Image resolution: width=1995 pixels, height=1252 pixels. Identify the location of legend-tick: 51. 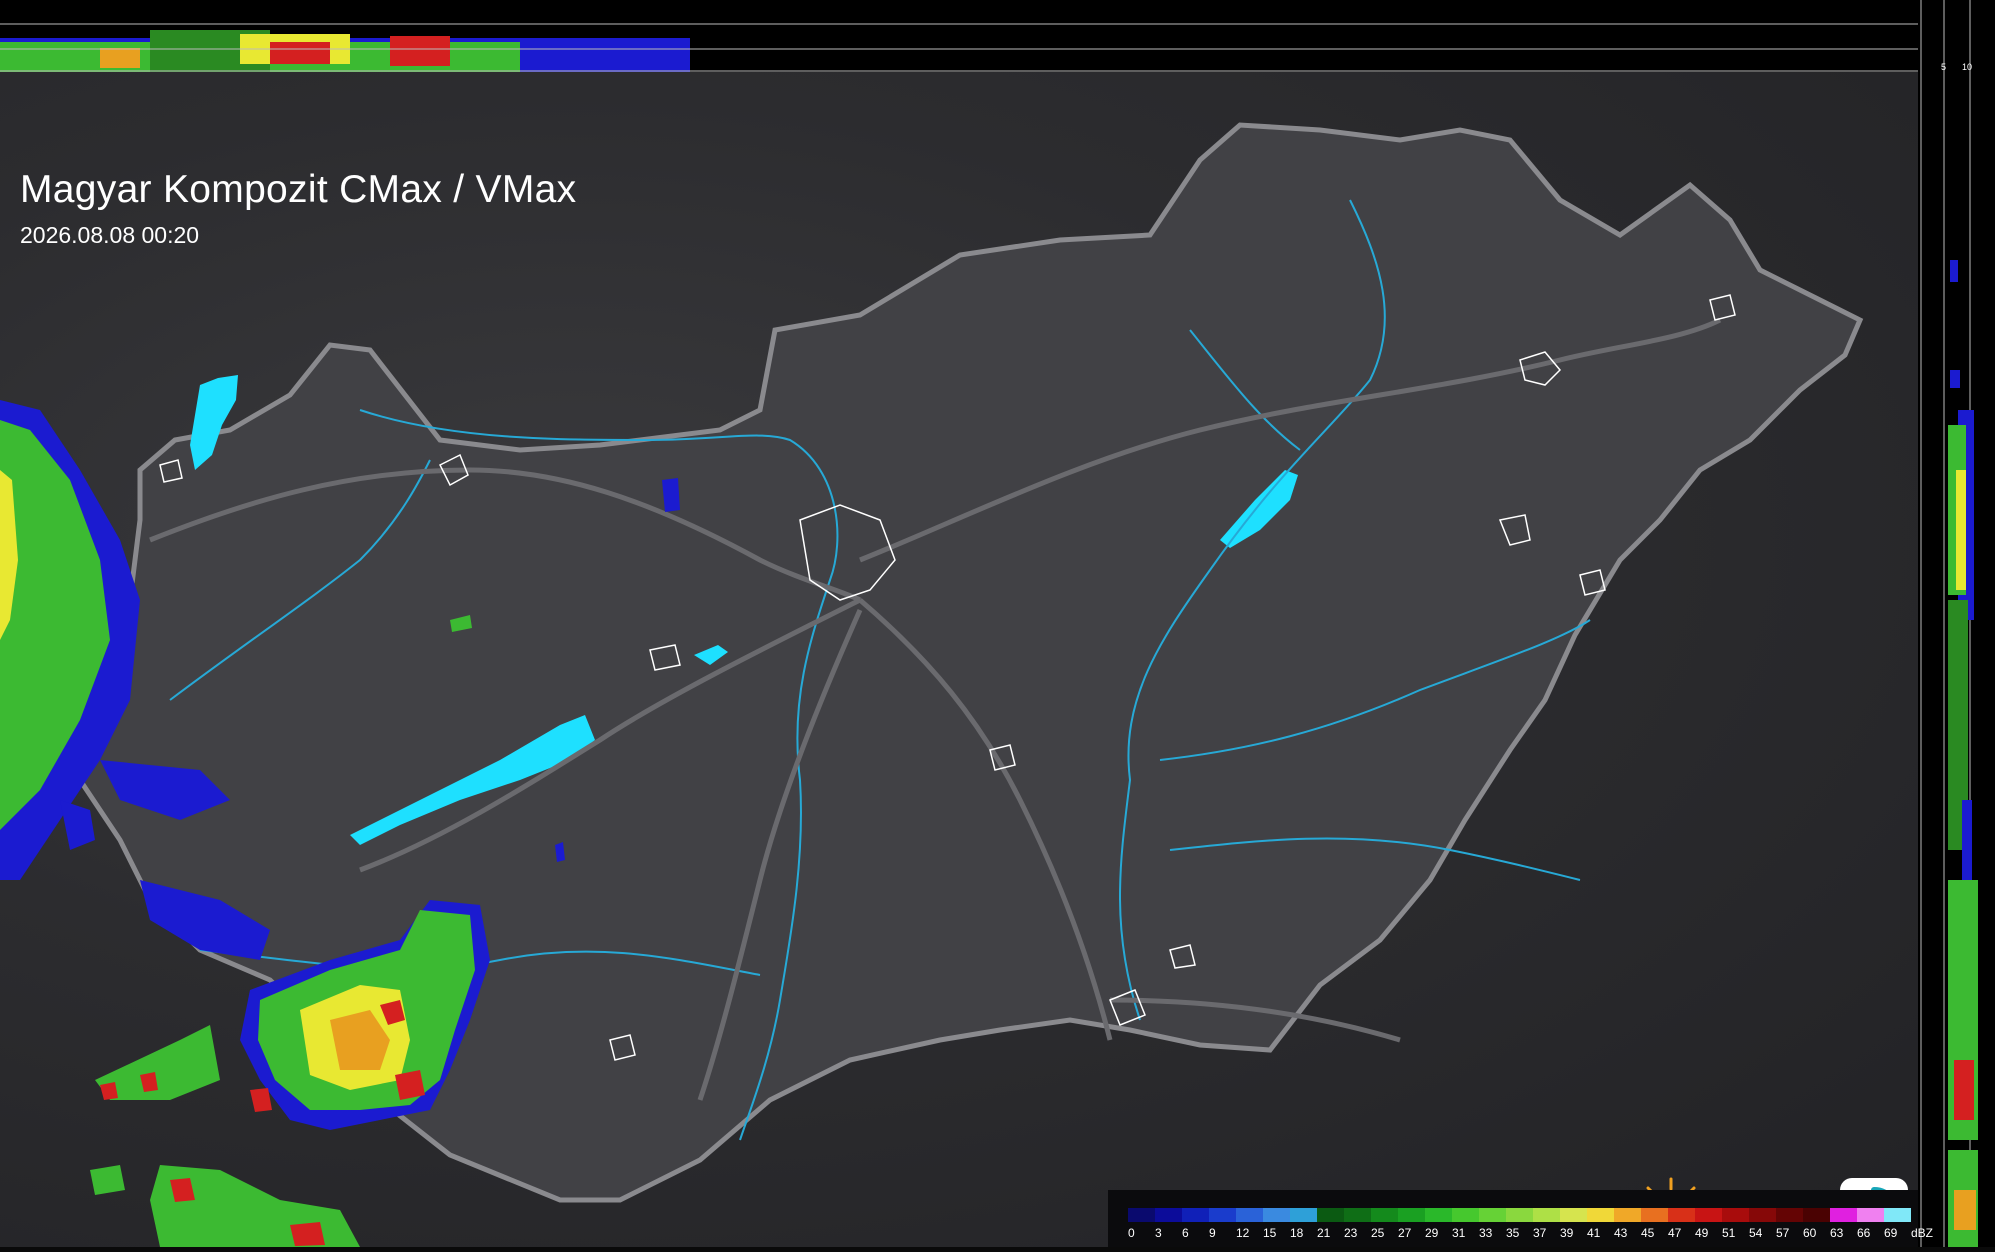
(1729, 1233).